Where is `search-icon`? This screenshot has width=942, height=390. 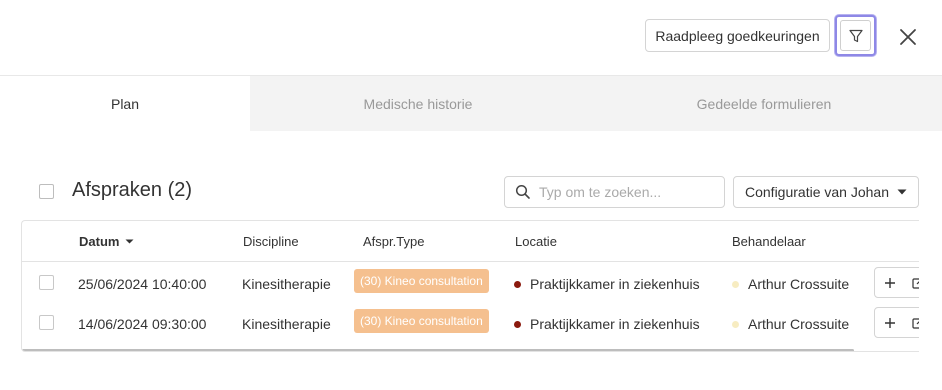 search-icon is located at coordinates (522, 191).